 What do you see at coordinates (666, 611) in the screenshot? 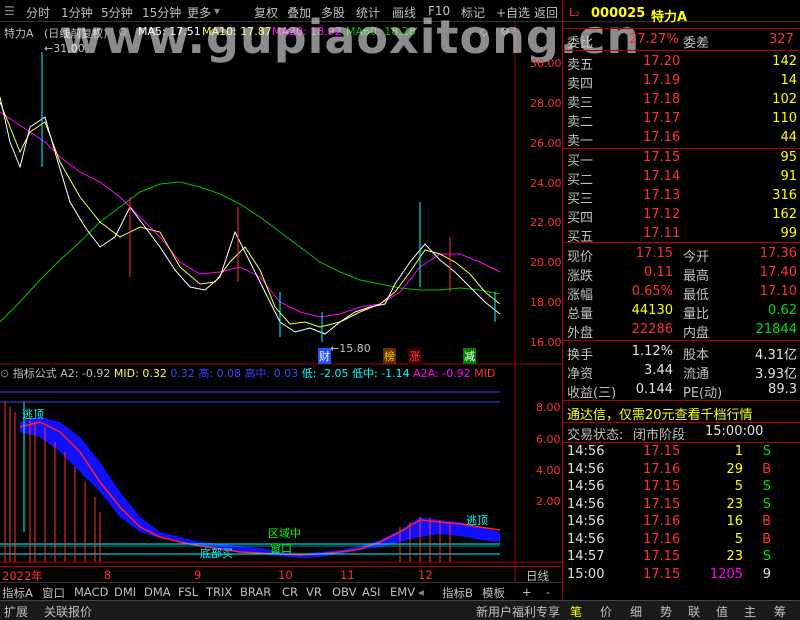
I see `side-tab-trend: 势` at bounding box center [666, 611].